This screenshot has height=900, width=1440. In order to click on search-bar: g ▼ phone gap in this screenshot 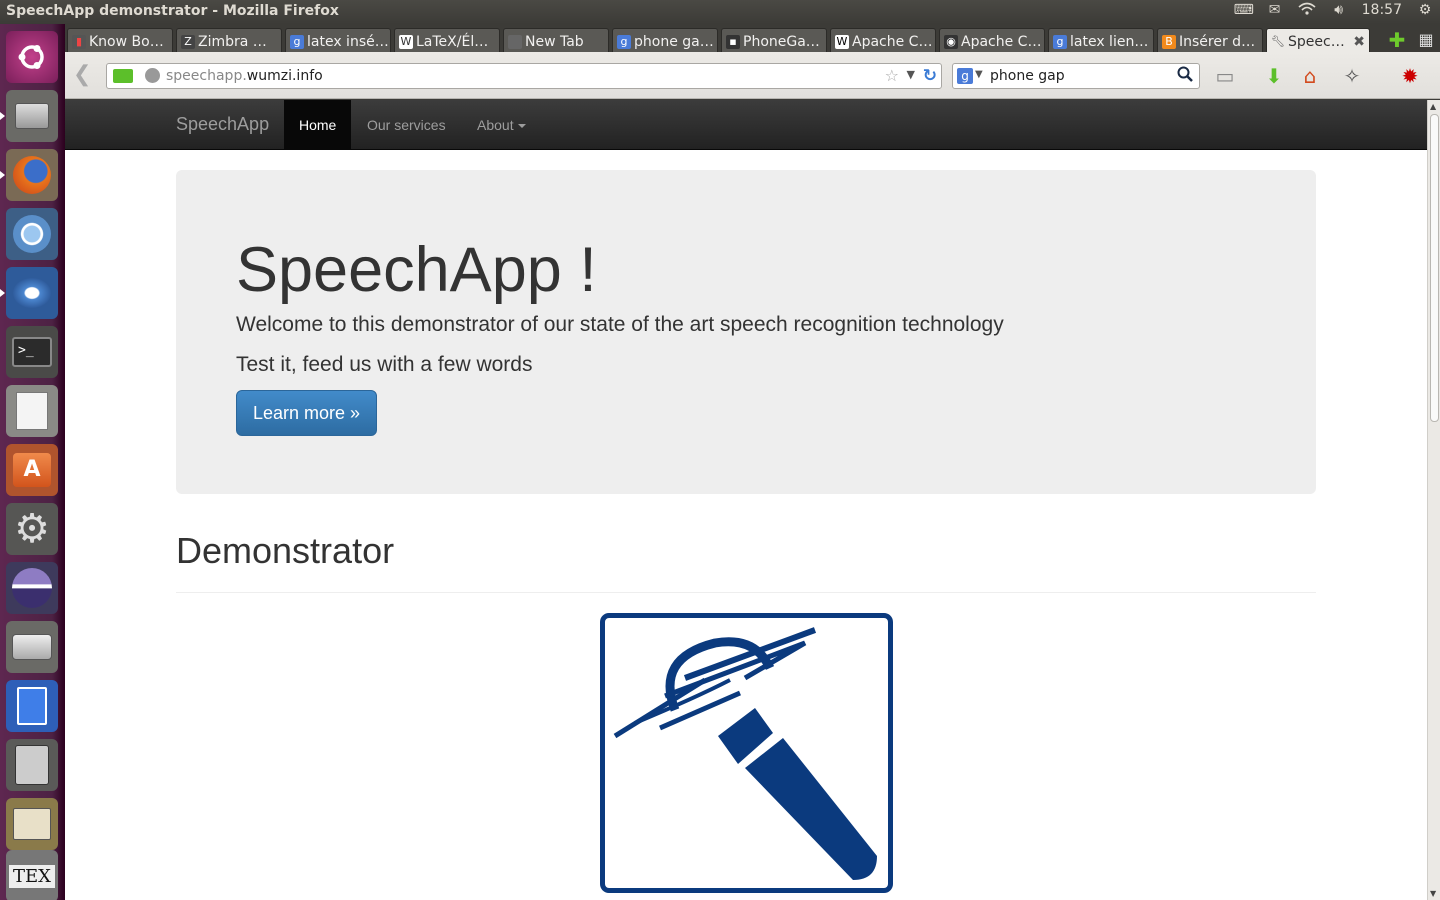, I will do `click(1076, 76)`.